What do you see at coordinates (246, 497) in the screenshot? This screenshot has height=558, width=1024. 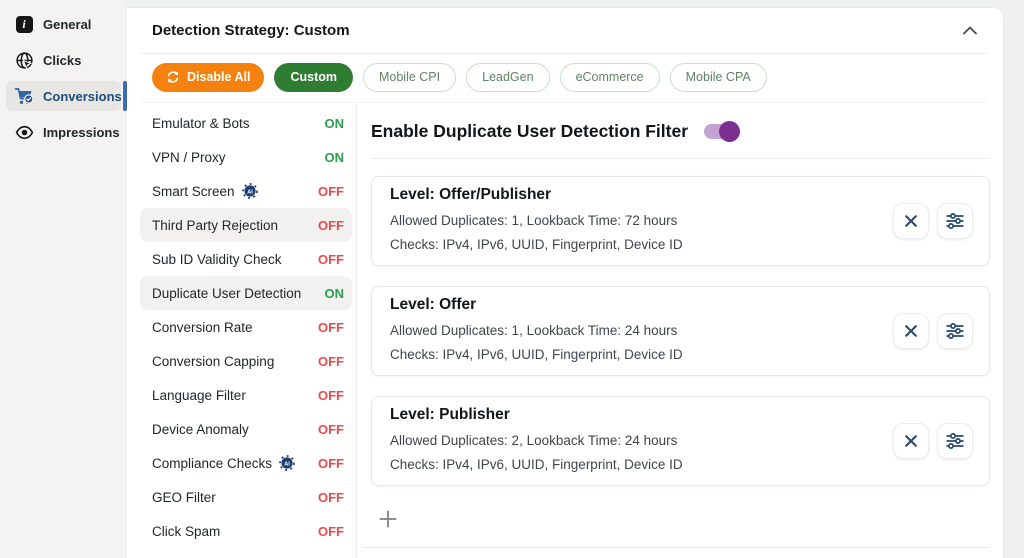 I see `filter-row-geo-filter: GEO Filter OFF` at bounding box center [246, 497].